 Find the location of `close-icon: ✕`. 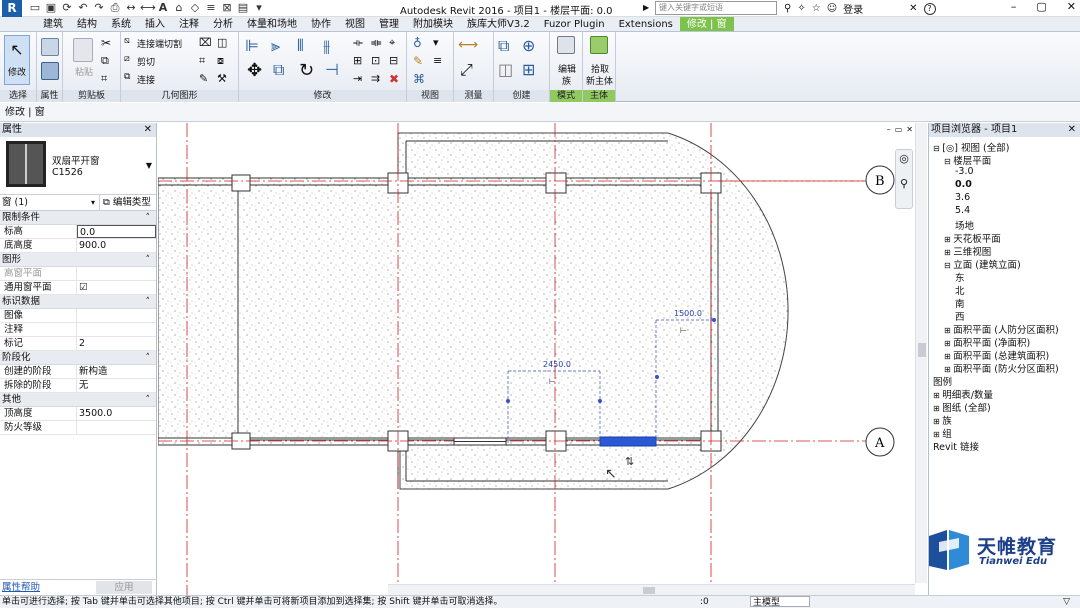

close-icon: ✕ is located at coordinates (1071, 6).